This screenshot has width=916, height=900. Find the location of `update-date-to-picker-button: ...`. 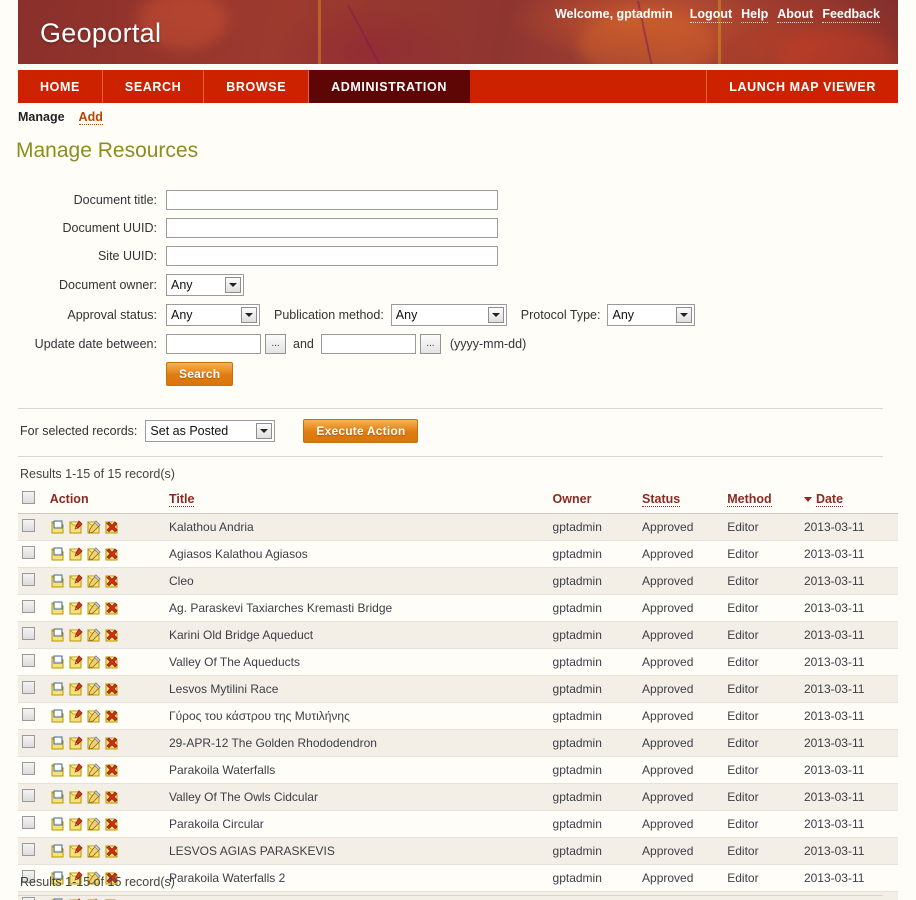

update-date-to-picker-button: ... is located at coordinates (430, 344).